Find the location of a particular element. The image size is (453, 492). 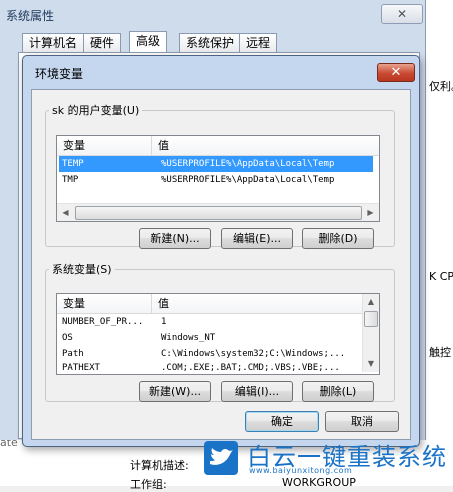

background-control-panel: 仅利。 K CP 触控 is located at coordinates (439, 243).